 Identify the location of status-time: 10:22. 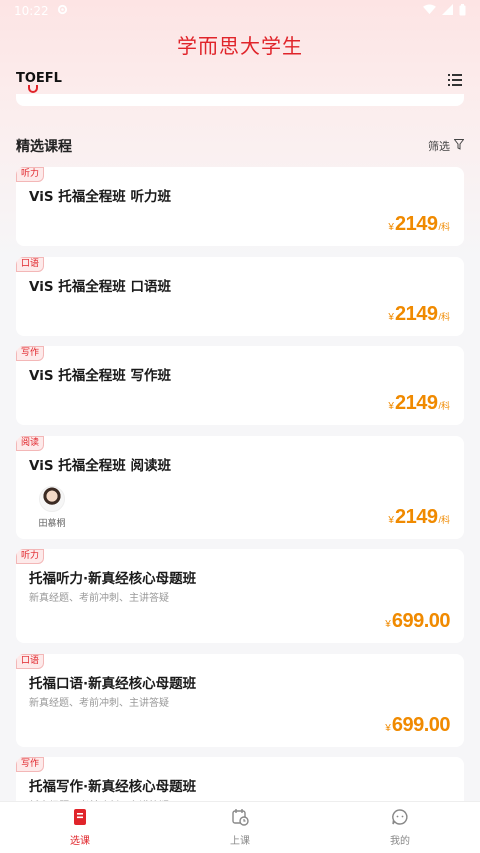
(31, 11).